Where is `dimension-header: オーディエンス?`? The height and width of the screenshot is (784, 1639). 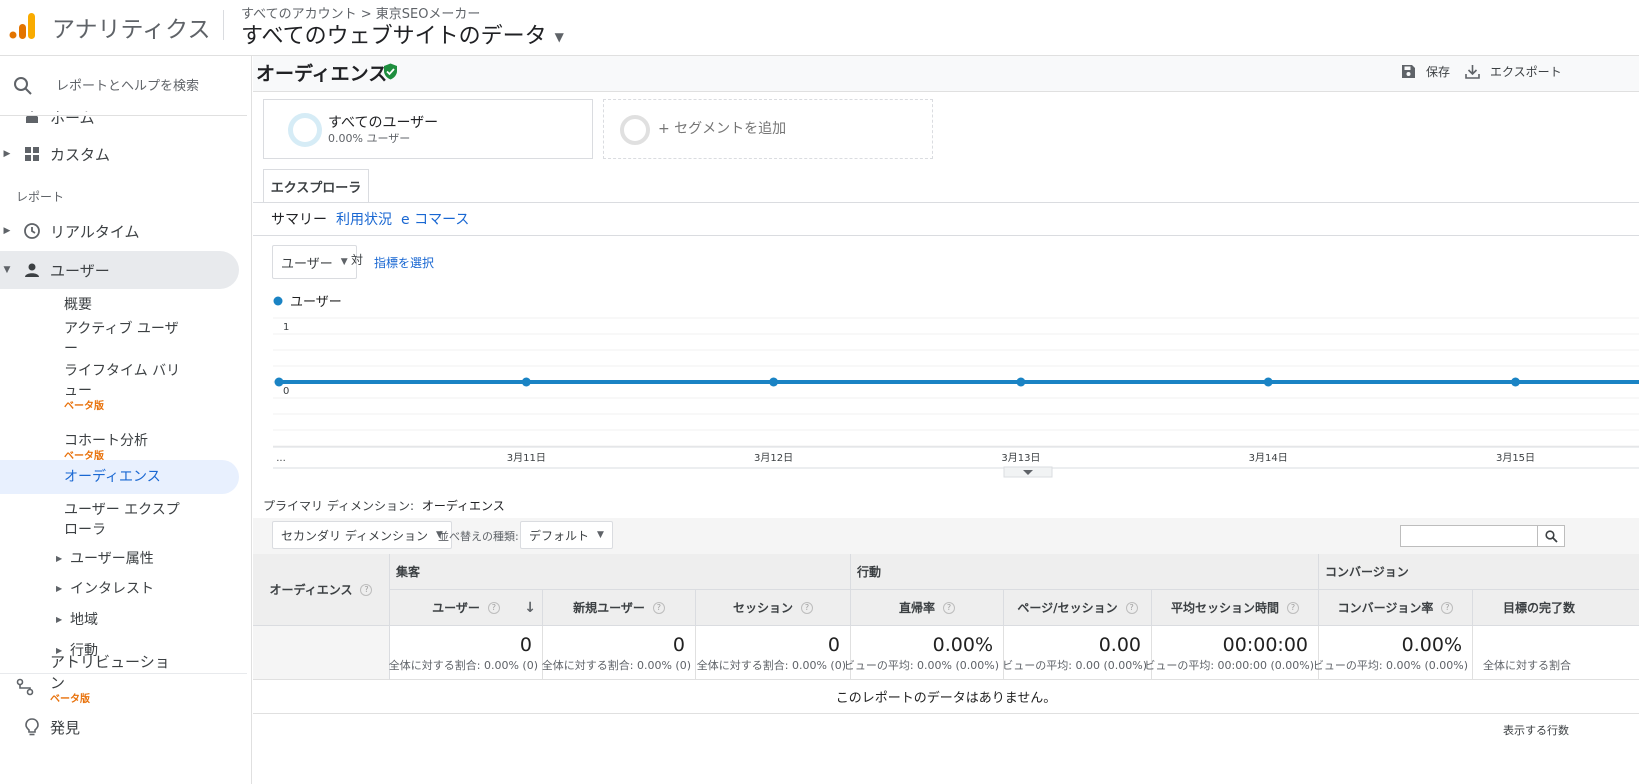 dimension-header: オーディエンス? is located at coordinates (321, 590).